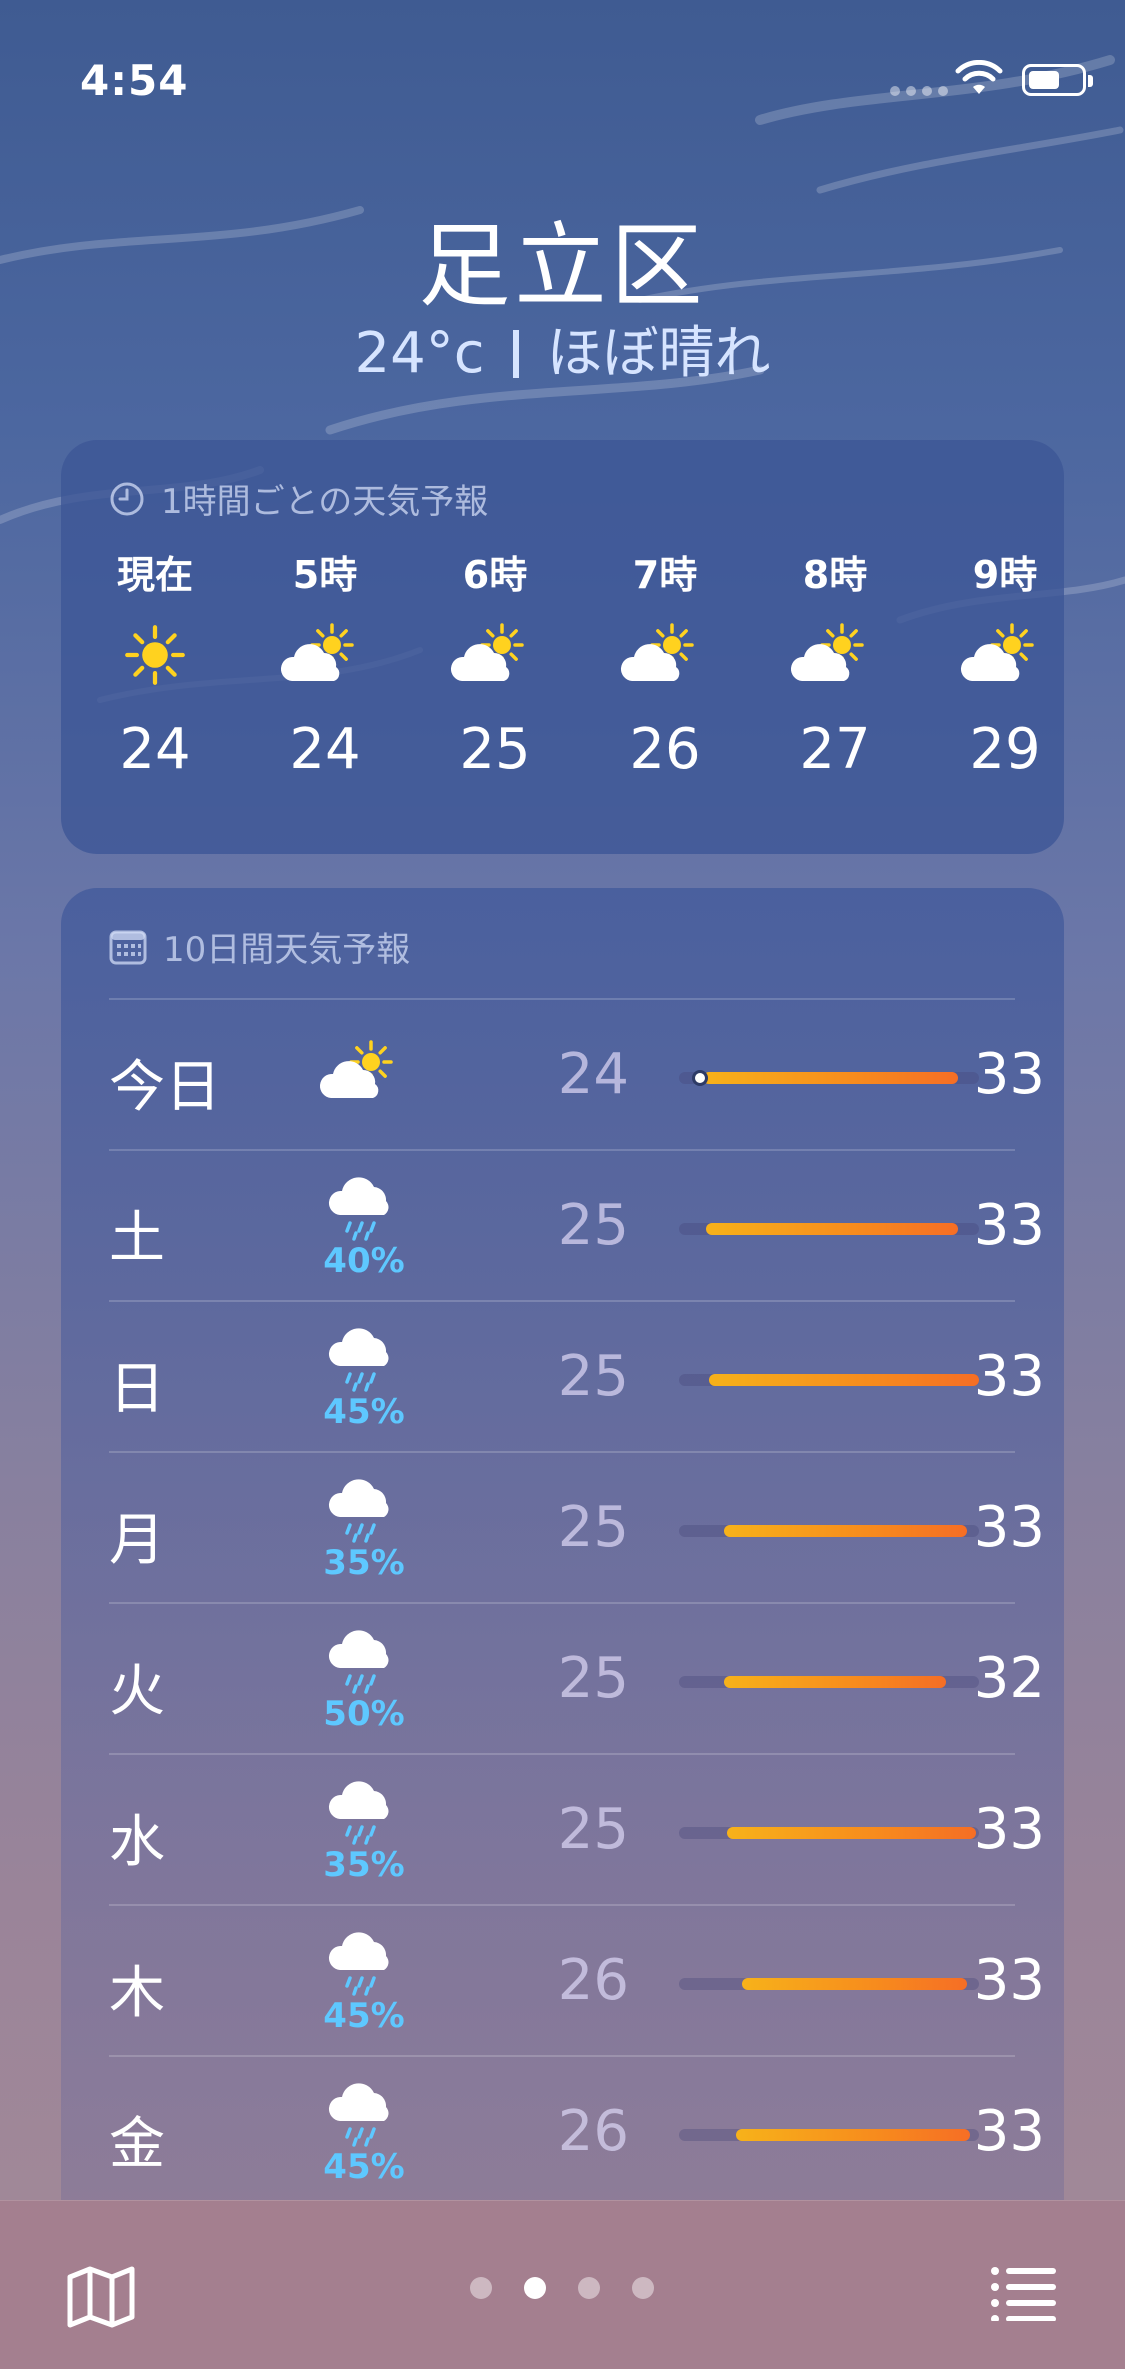 This screenshot has height=2369, width=1125. What do you see at coordinates (364, 1714) in the screenshot?
I see `precip-chance: 50%` at bounding box center [364, 1714].